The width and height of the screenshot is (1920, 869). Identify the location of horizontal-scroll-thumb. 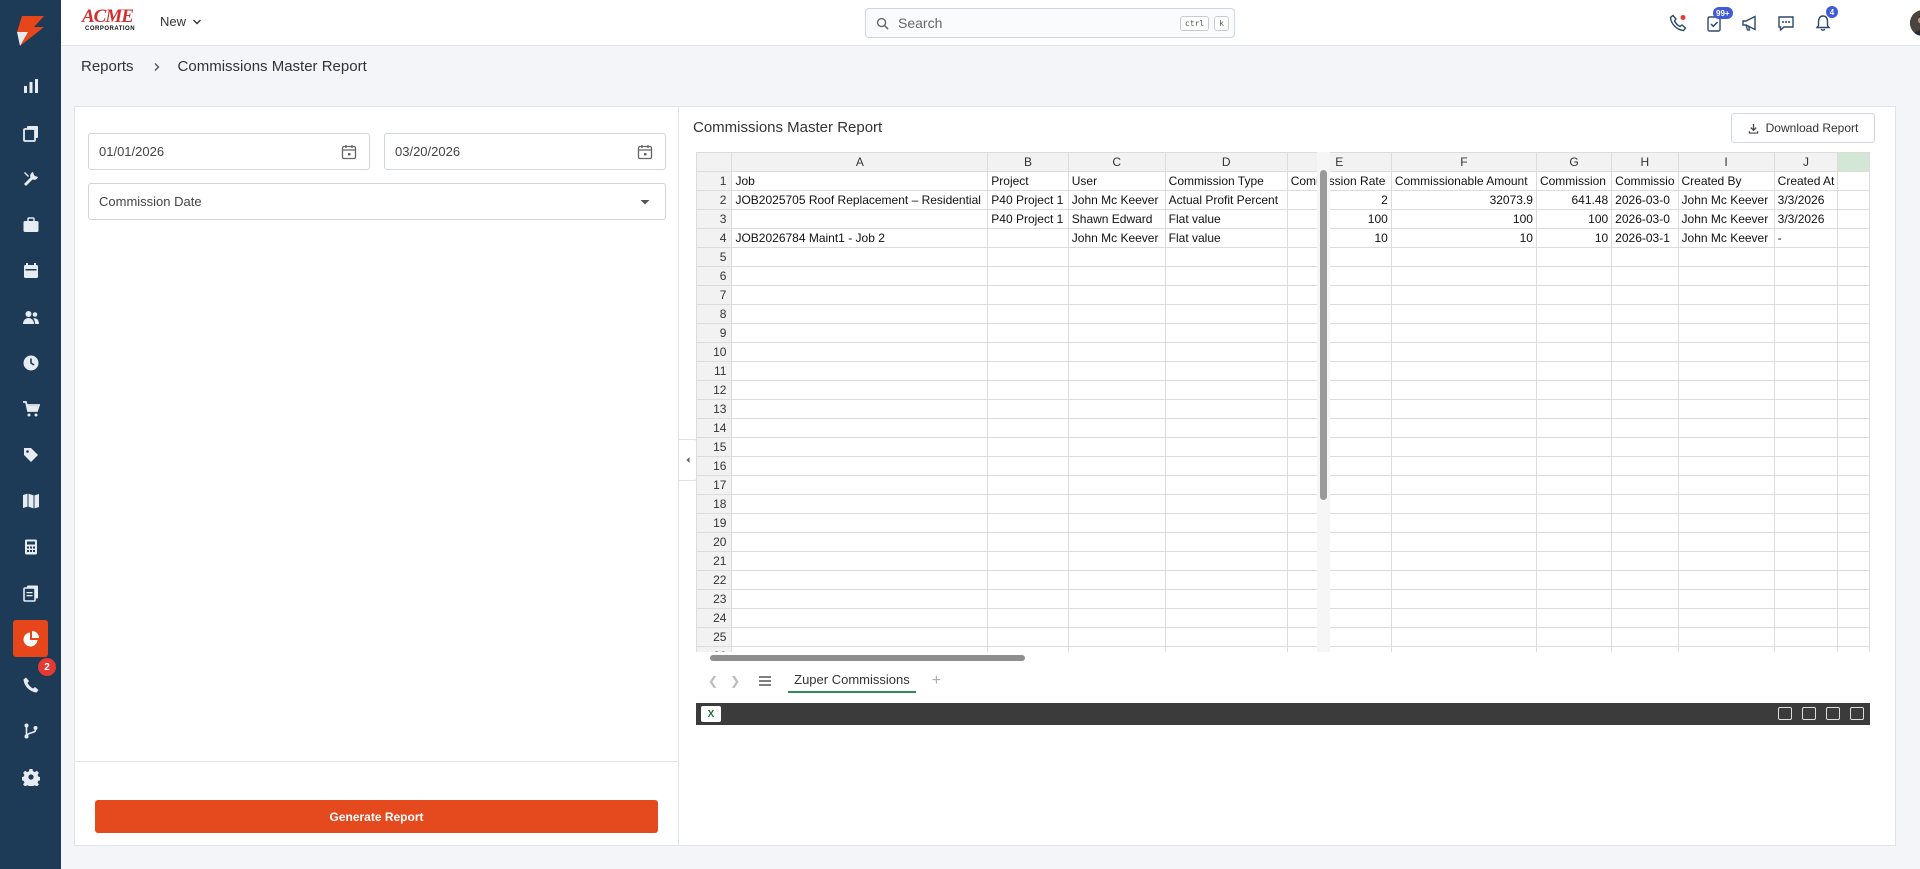
(867, 658).